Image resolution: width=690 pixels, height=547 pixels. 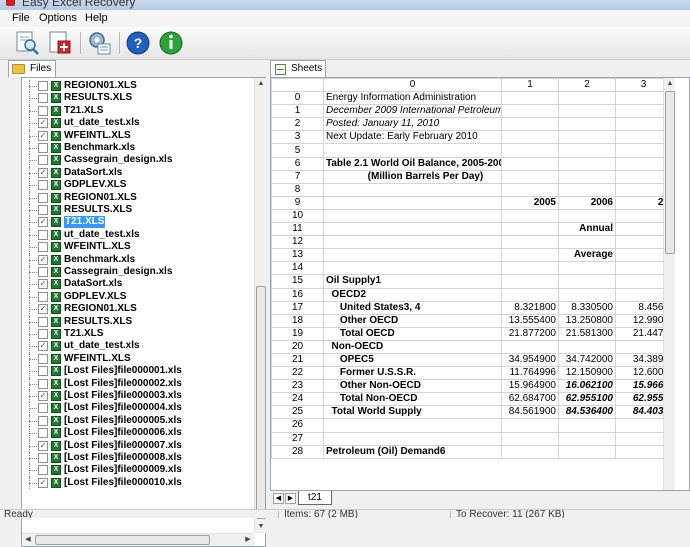 What do you see at coordinates (138, 235) in the screenshot?
I see `file-tree-item: Xut_date_test.xls` at bounding box center [138, 235].